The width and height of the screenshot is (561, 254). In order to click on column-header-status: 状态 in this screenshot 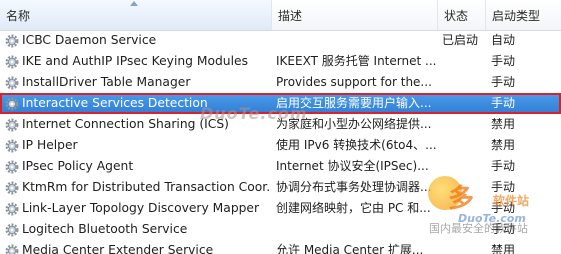, I will do `click(462, 15)`.